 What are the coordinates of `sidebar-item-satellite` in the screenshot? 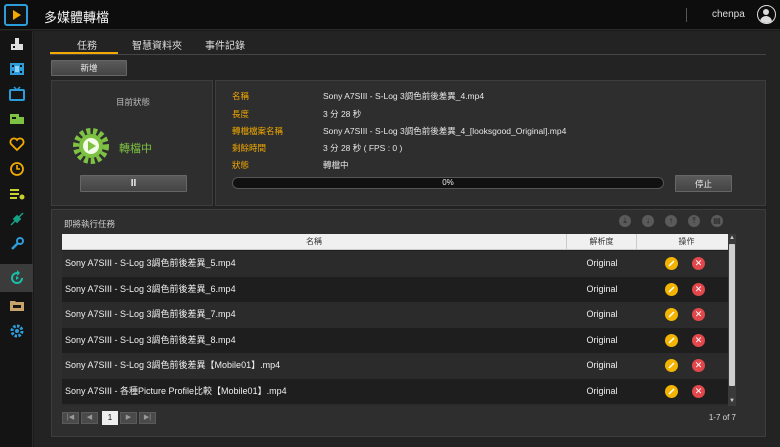 It's located at (16, 218).